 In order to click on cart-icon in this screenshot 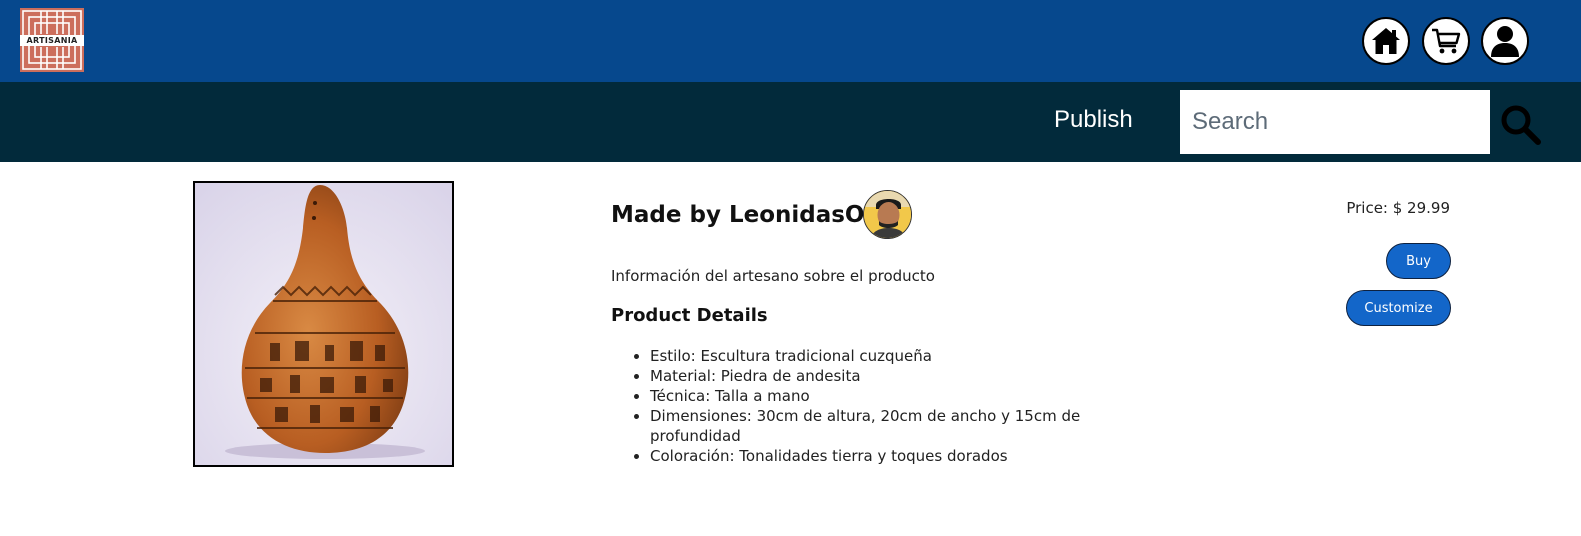, I will do `click(1446, 41)`.